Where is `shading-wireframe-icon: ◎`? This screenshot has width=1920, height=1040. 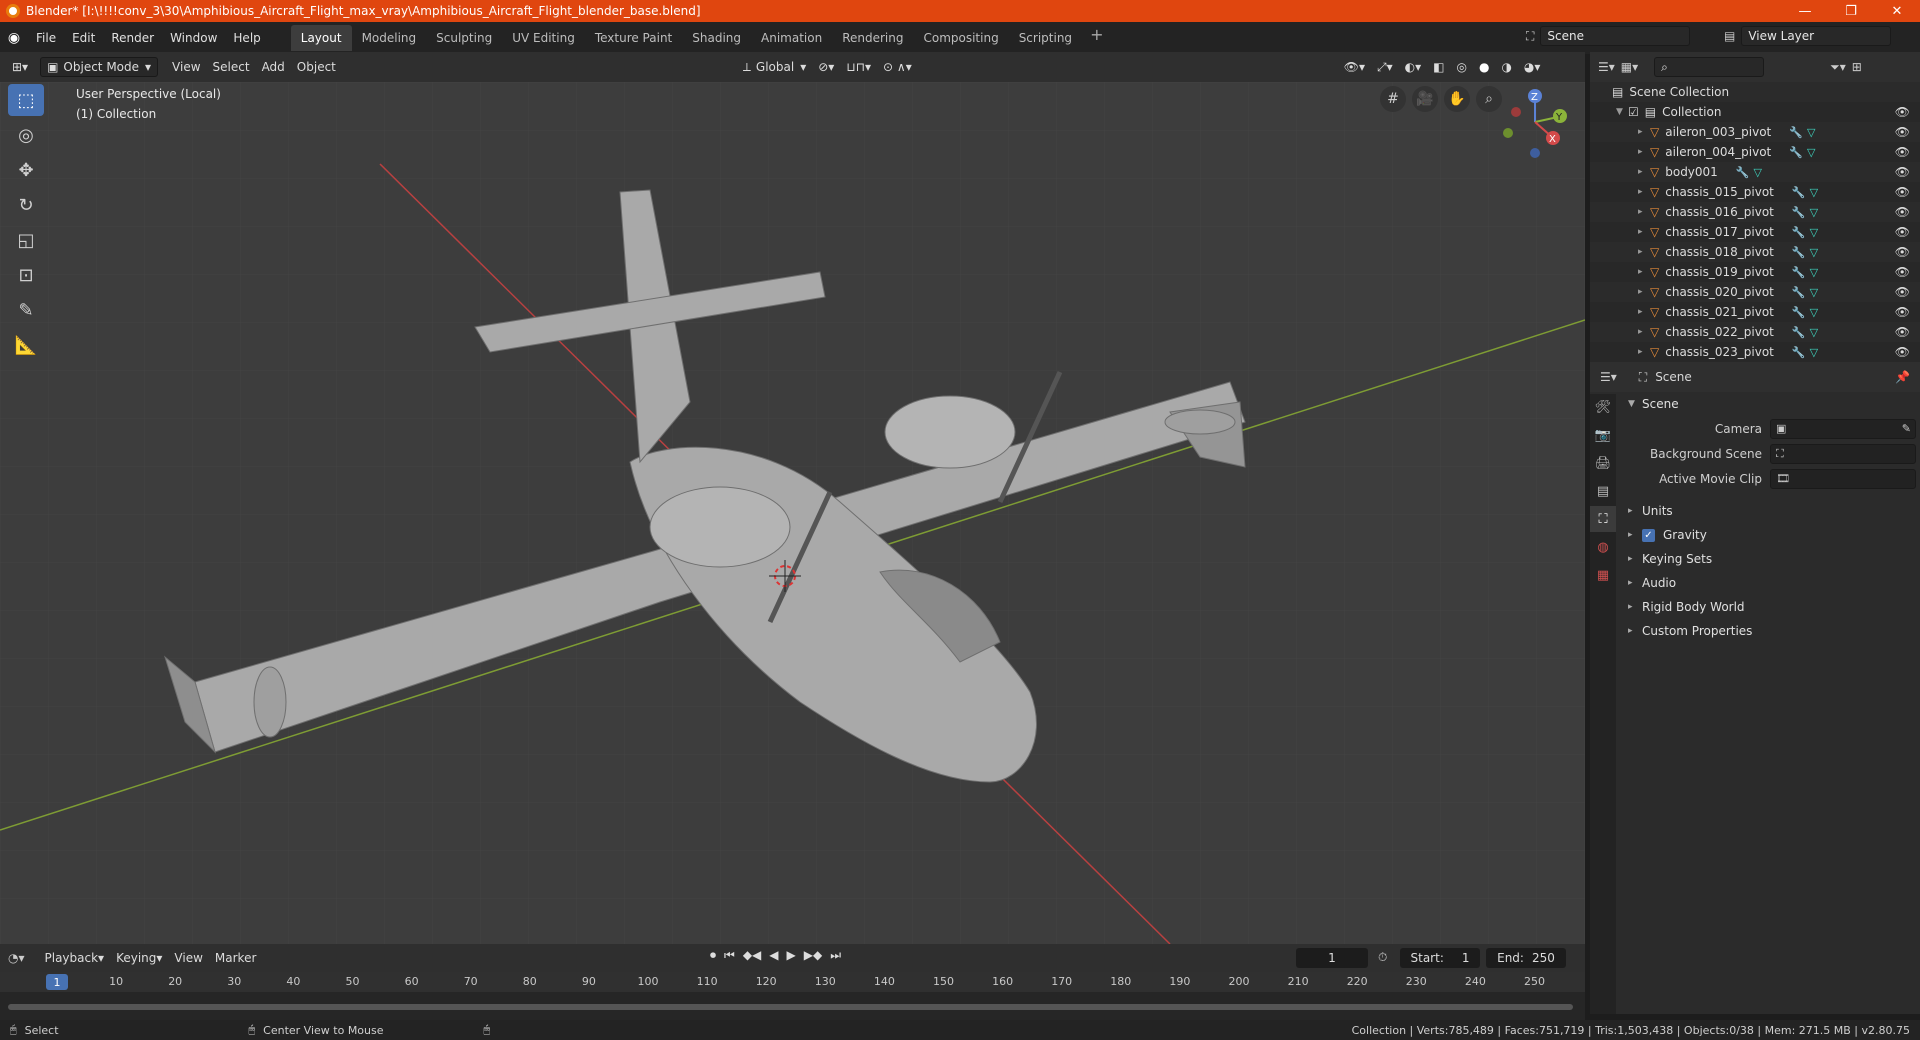 shading-wireframe-icon: ◎ is located at coordinates (1461, 67).